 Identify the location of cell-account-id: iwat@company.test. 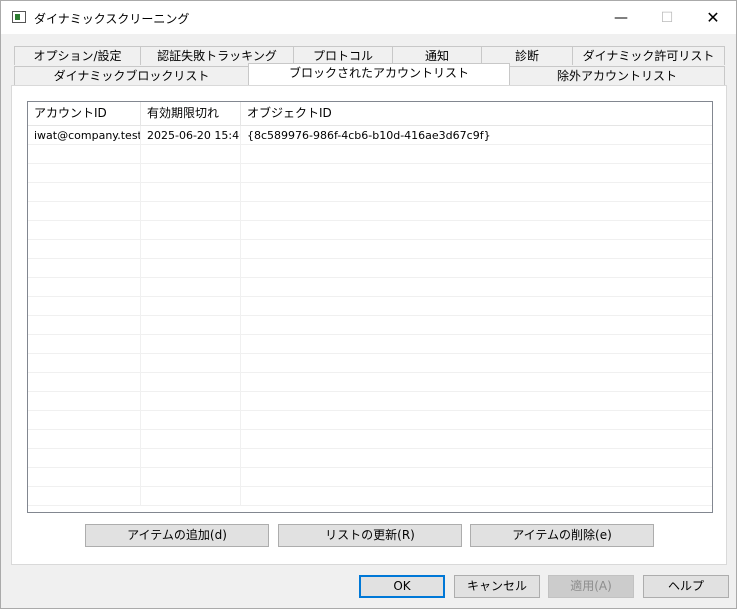
(84, 135).